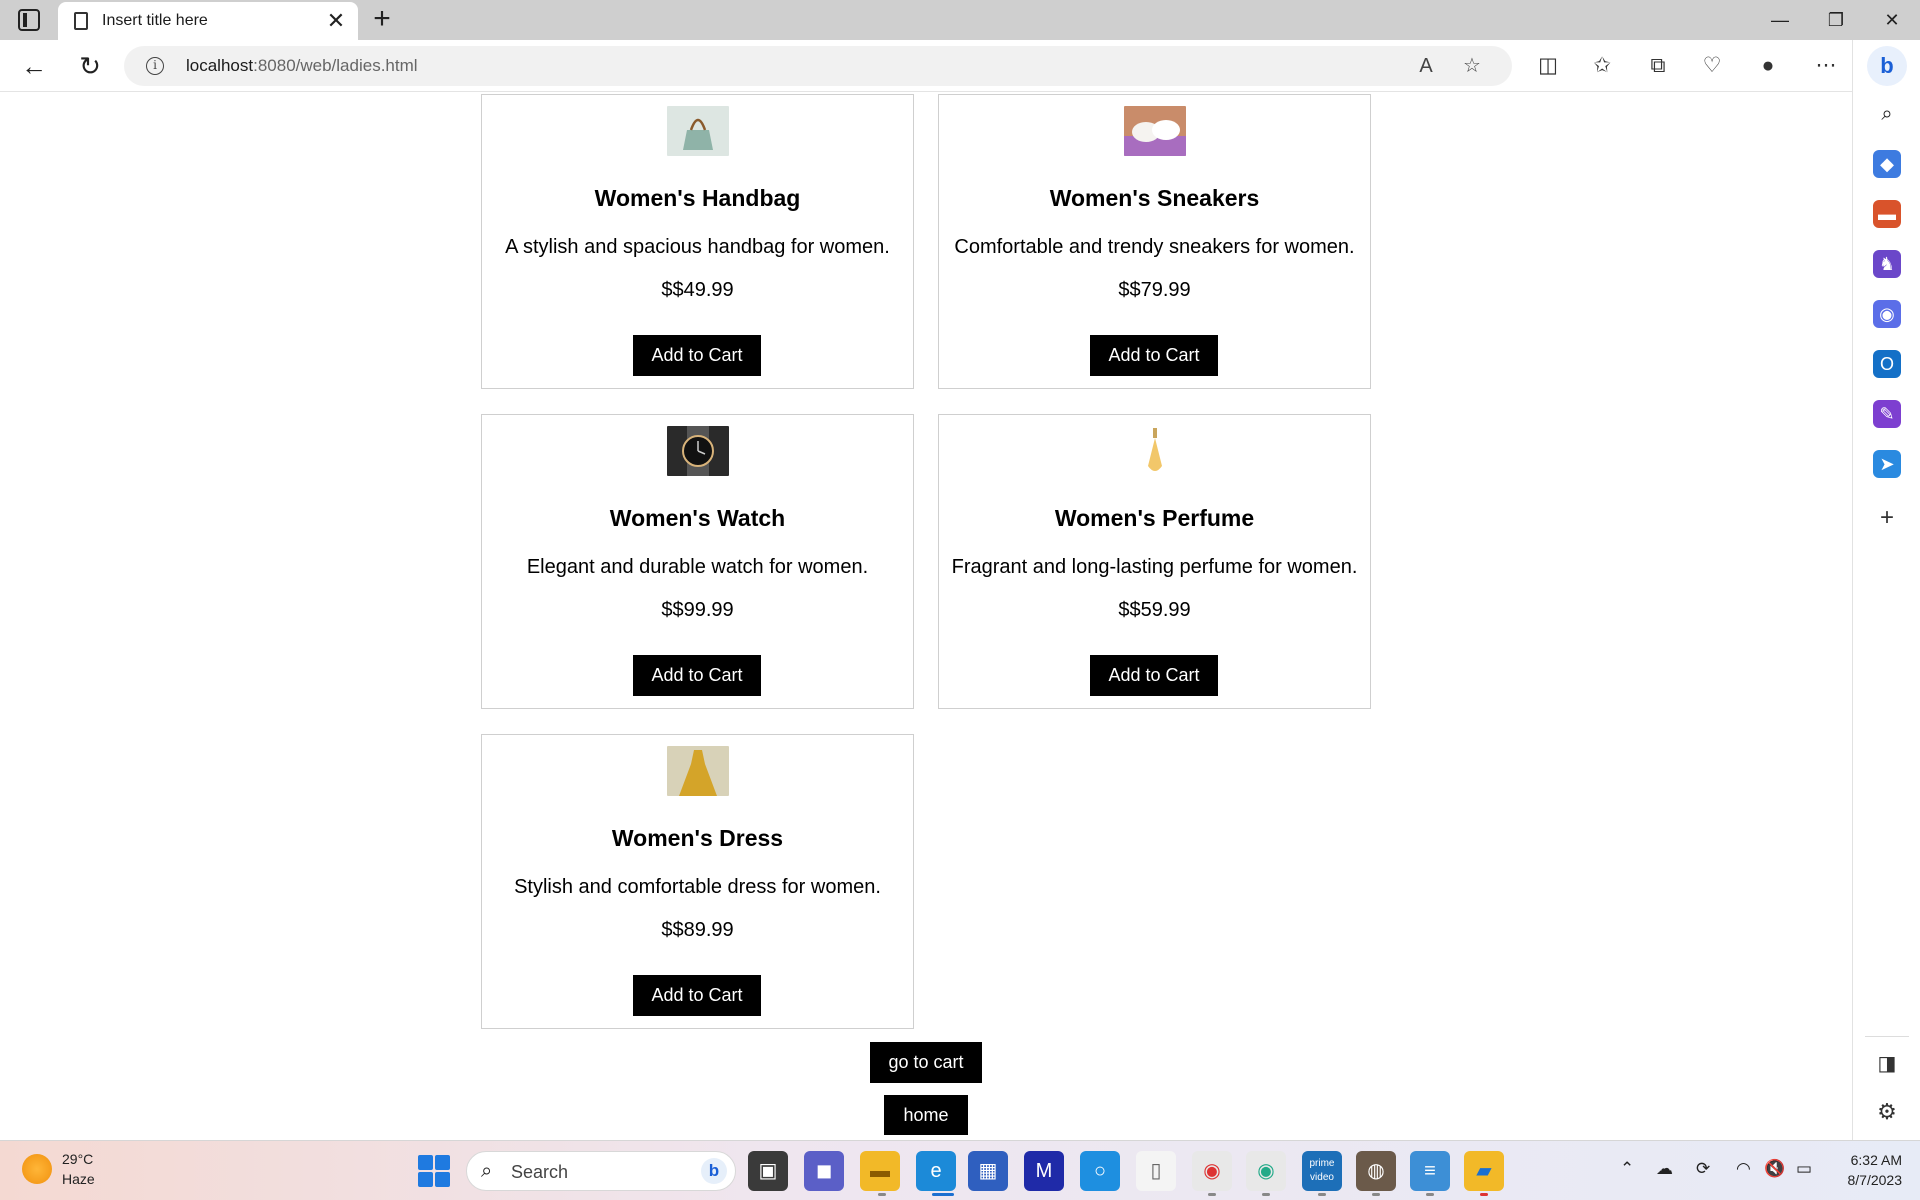  What do you see at coordinates (1887, 264) in the screenshot?
I see `games-icon: ♞` at bounding box center [1887, 264].